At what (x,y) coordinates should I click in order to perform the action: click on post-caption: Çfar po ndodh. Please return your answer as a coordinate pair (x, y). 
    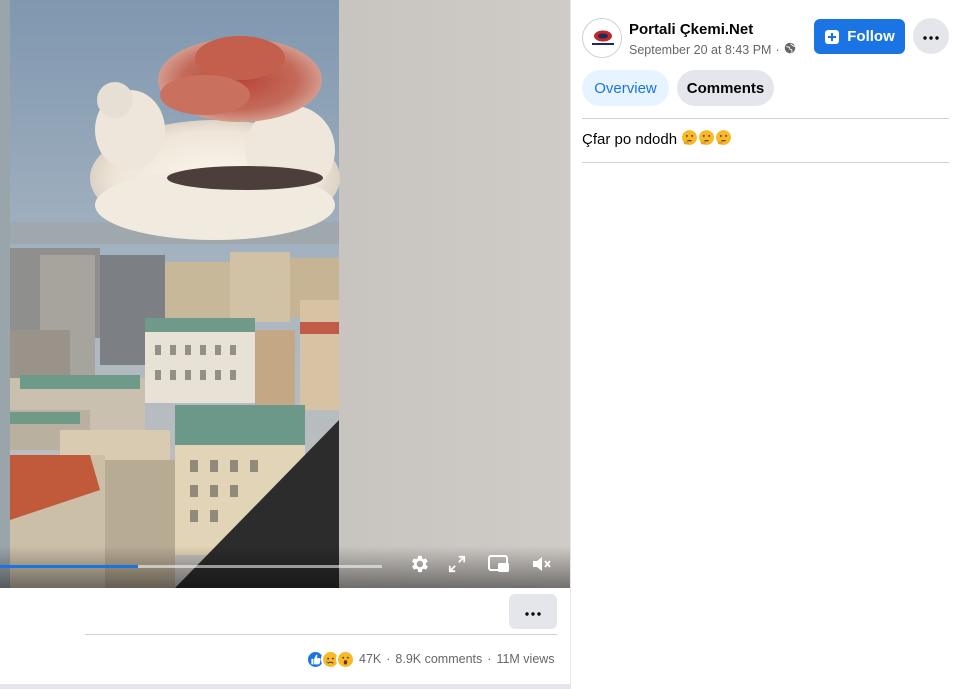
    Looking at the image, I should click on (657, 139).